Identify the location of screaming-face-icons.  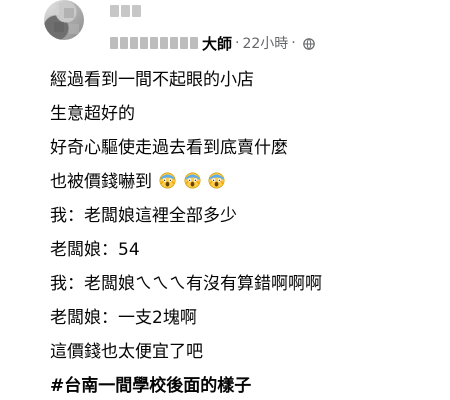
(191, 182).